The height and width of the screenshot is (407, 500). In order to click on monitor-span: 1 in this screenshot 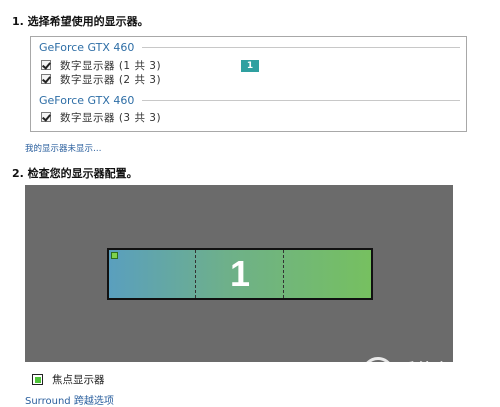, I will do `click(240, 274)`.